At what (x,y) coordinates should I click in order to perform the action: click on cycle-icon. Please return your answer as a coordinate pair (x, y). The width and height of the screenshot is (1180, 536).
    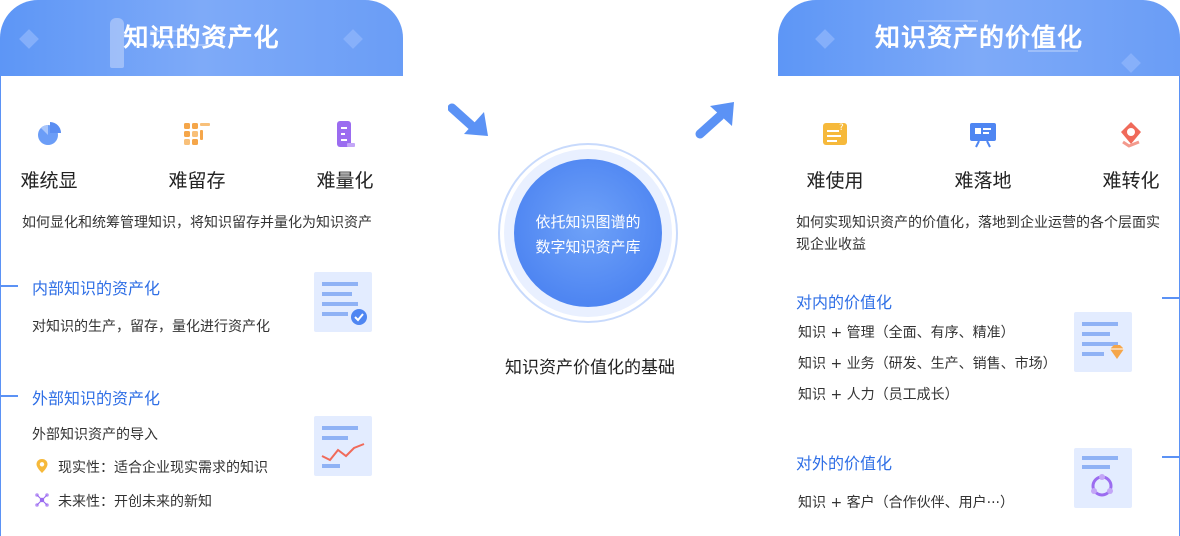
    Looking at the image, I should click on (1102, 485).